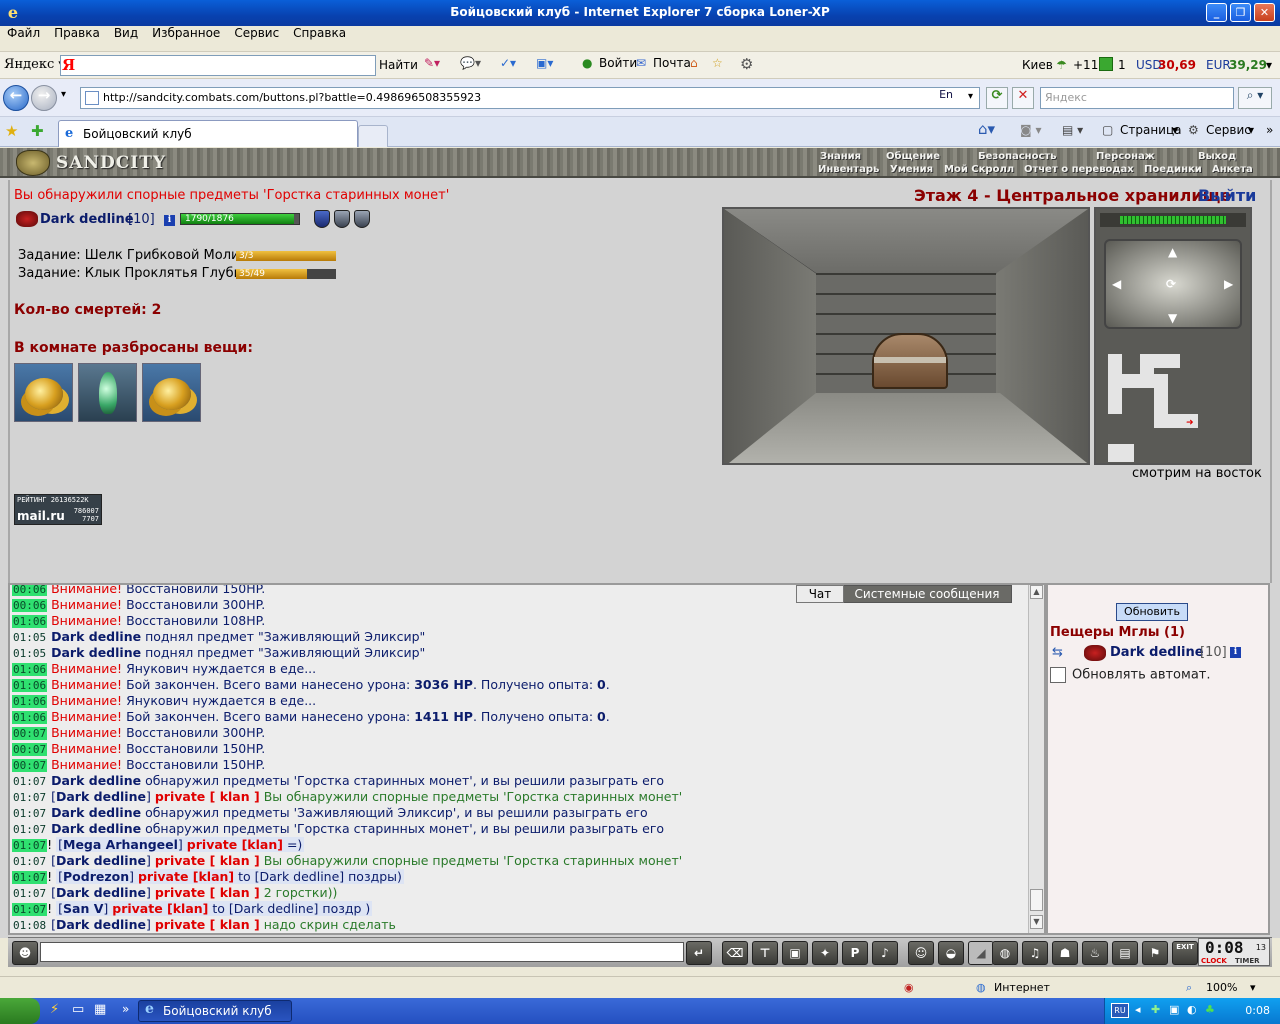 This screenshot has width=1280, height=1024. What do you see at coordinates (87, 219) in the screenshot?
I see `player-name: Dark dedline` at bounding box center [87, 219].